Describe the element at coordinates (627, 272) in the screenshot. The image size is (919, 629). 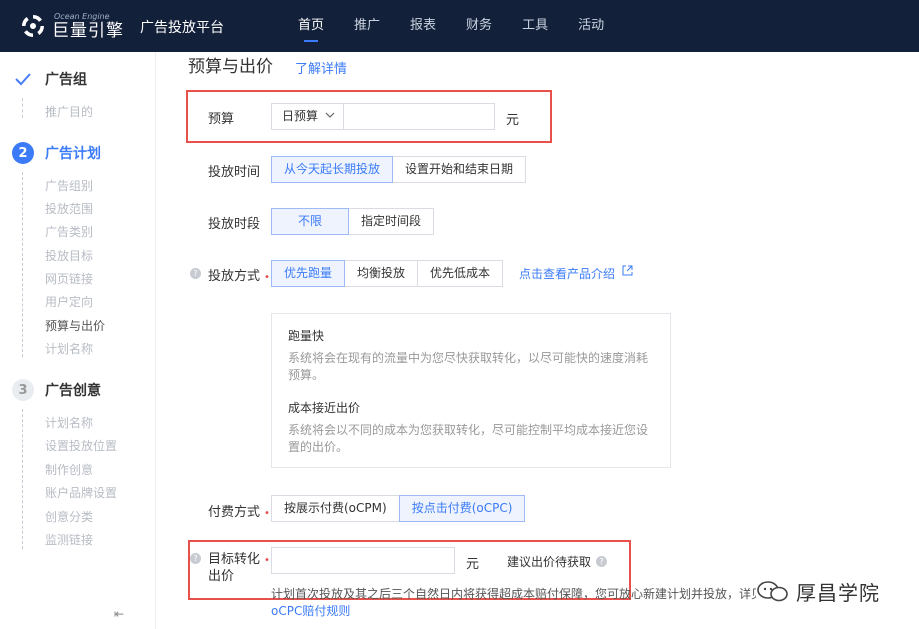
I see `external-link-icon` at that location.